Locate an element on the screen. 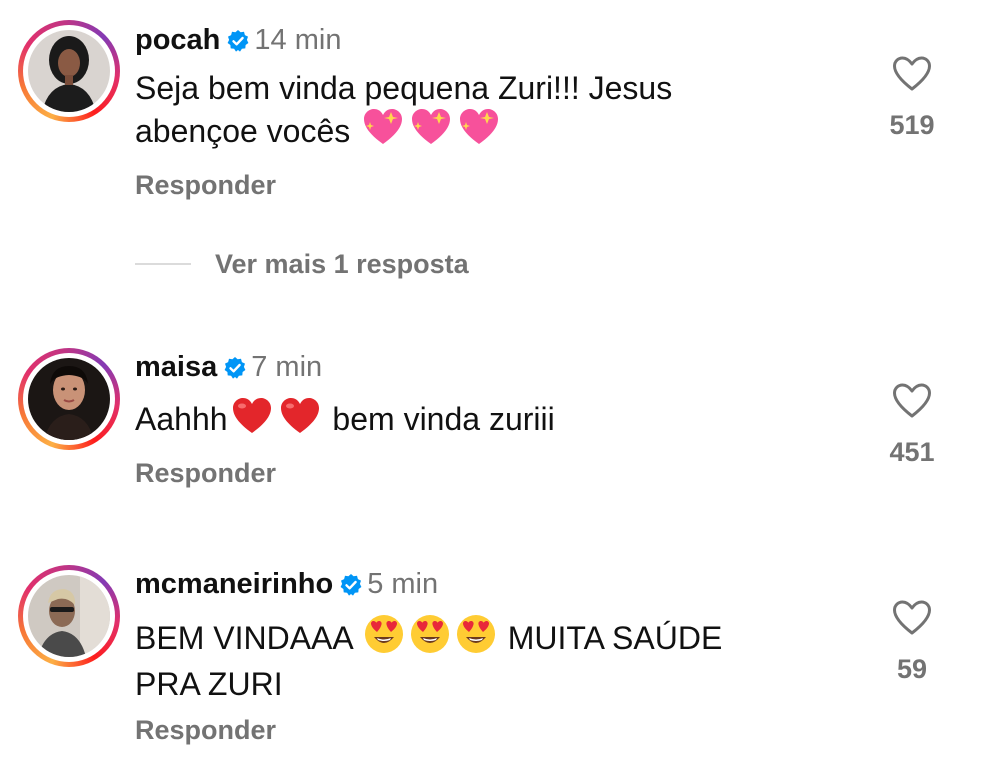 The height and width of the screenshot is (770, 984). like-count: 519 is located at coordinates (912, 125).